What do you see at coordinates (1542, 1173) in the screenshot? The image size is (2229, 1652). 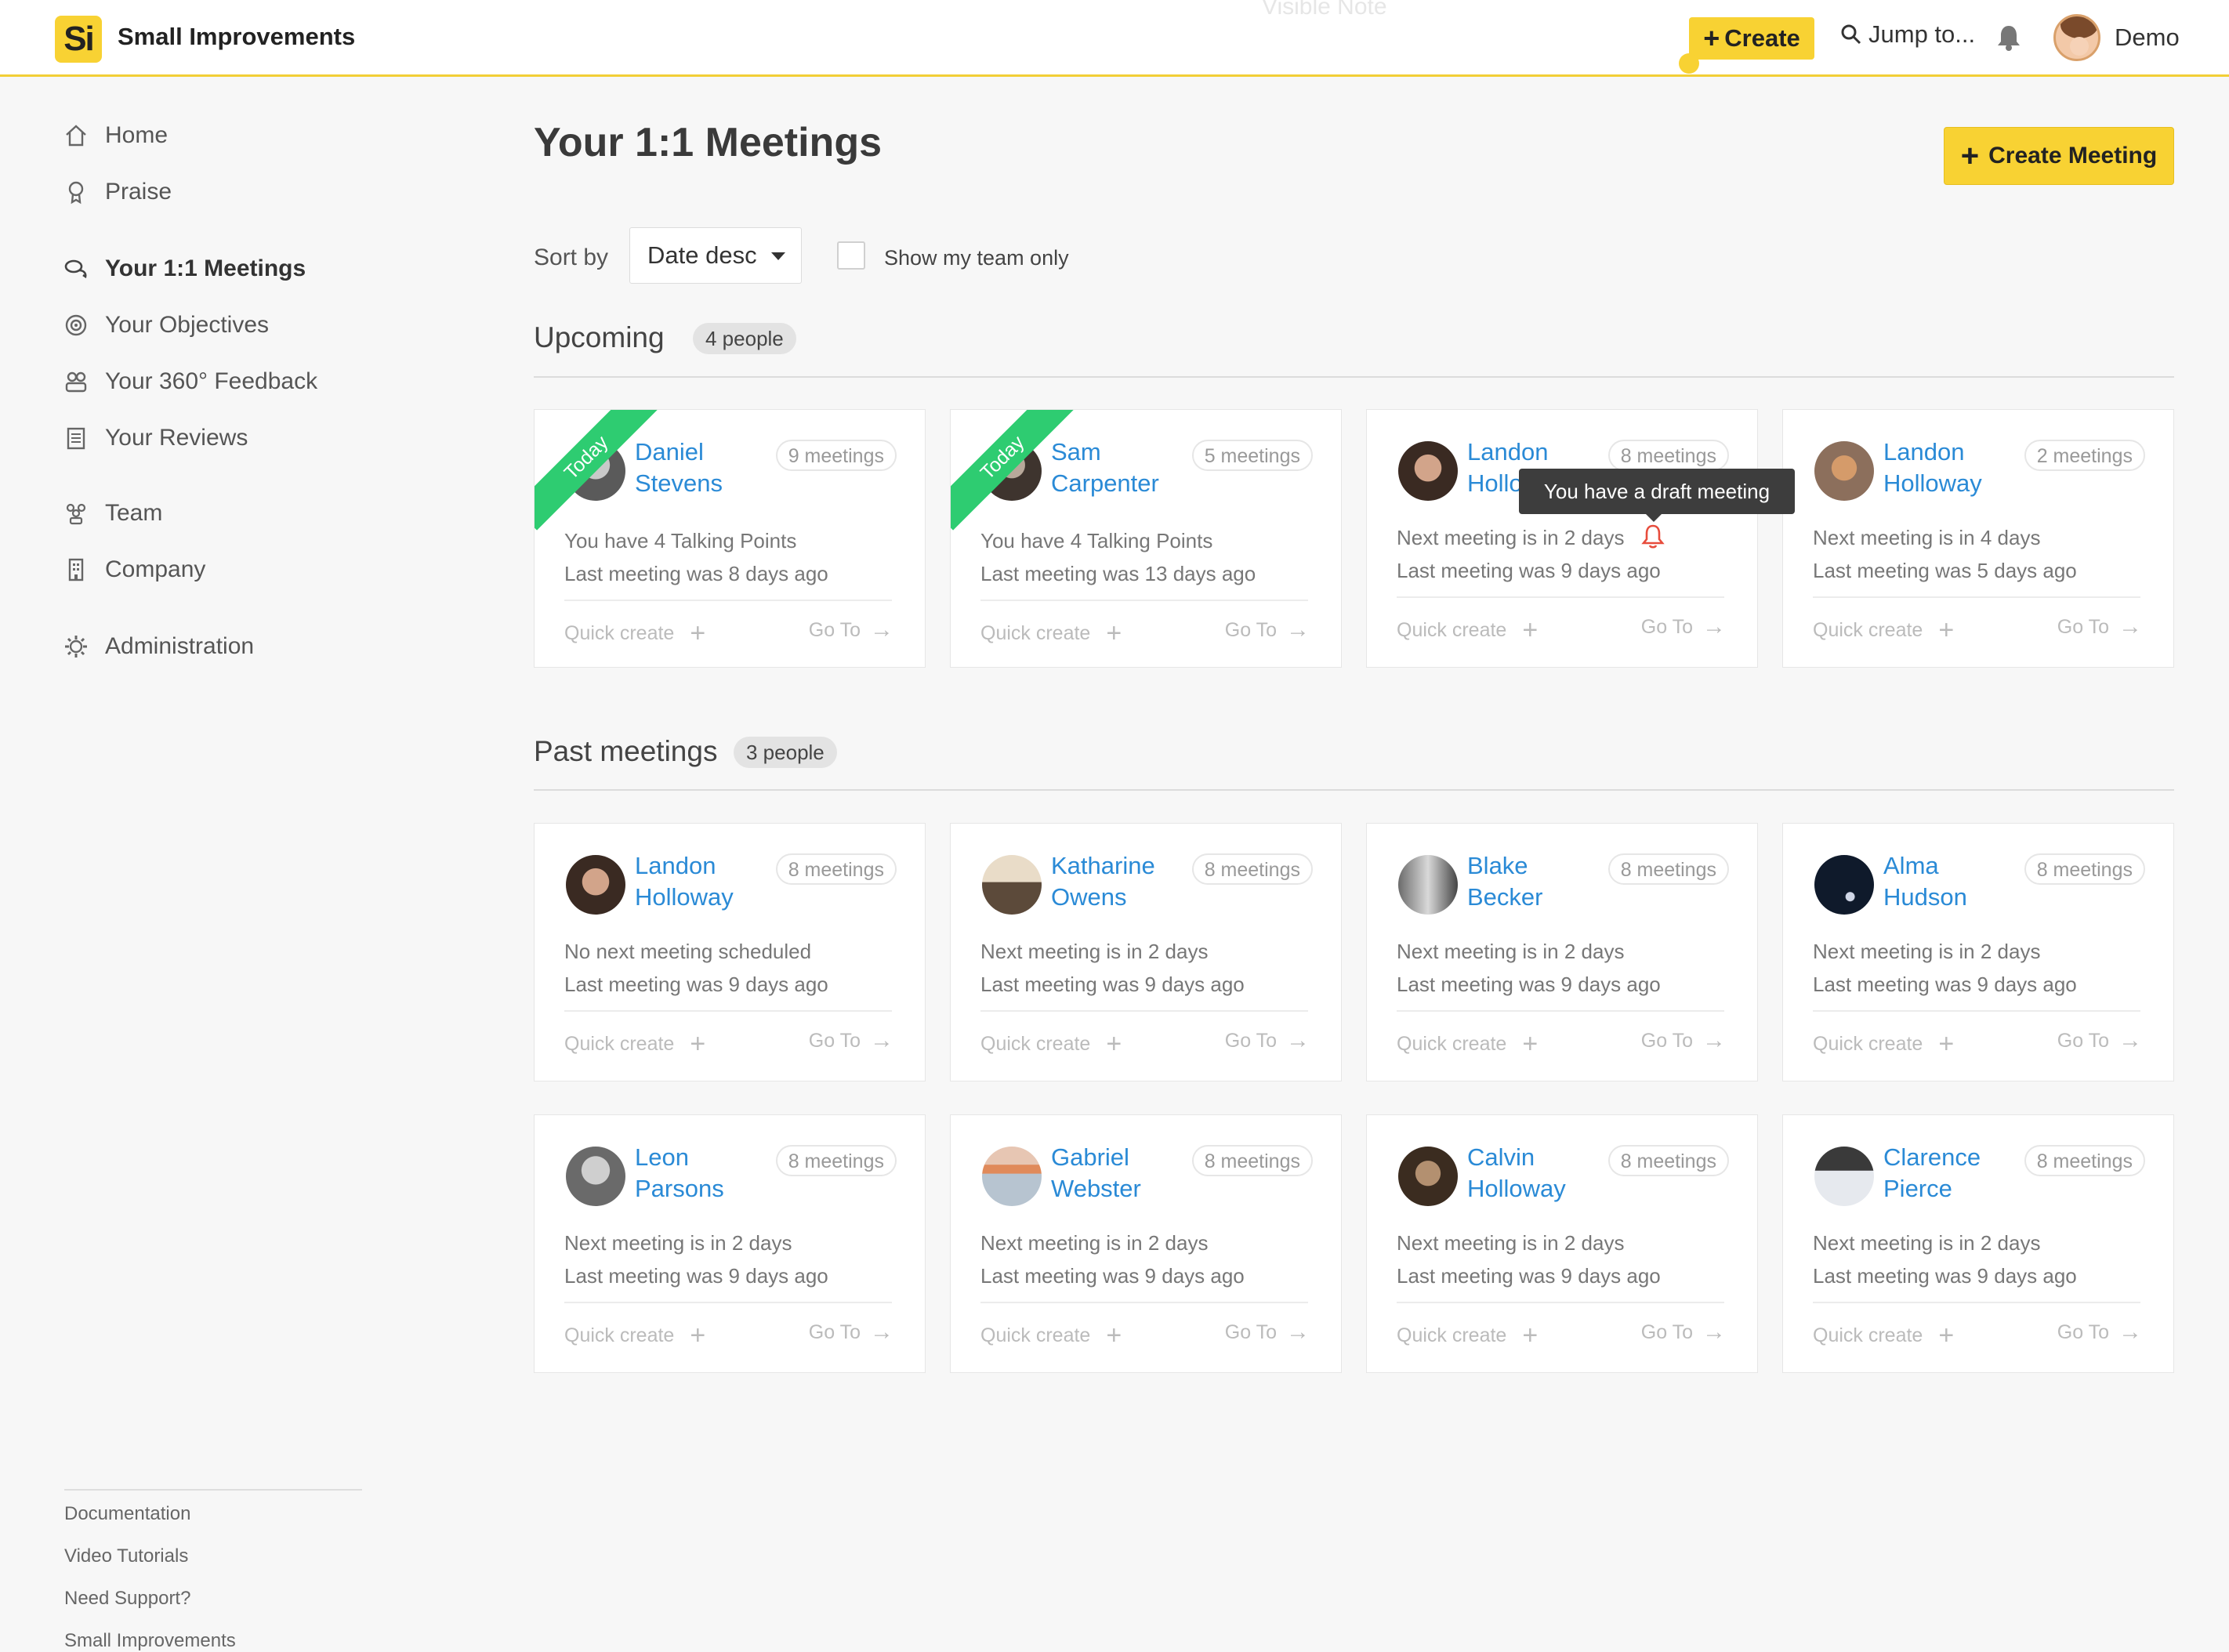 I see `person-name-link: Calvin Holloway` at bounding box center [1542, 1173].